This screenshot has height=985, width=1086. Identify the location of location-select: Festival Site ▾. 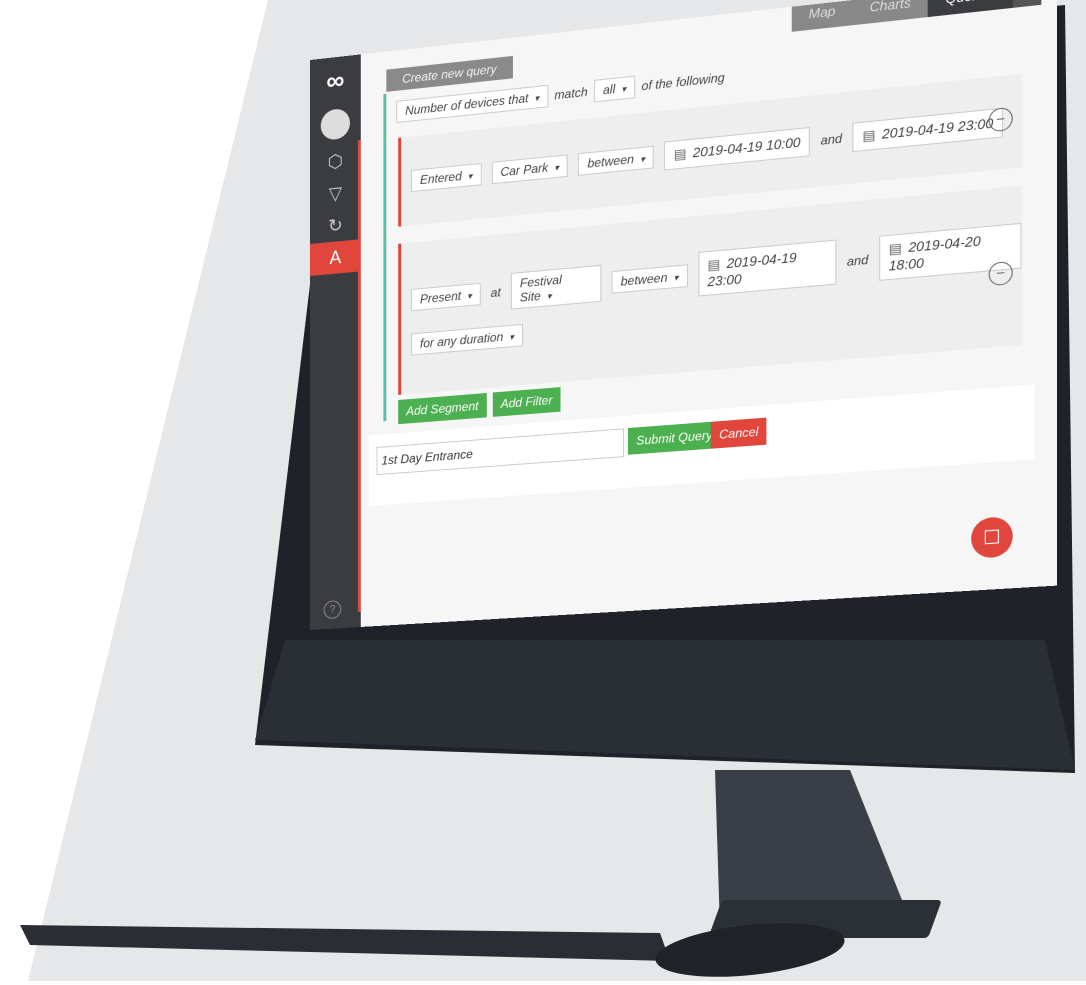
(556, 287).